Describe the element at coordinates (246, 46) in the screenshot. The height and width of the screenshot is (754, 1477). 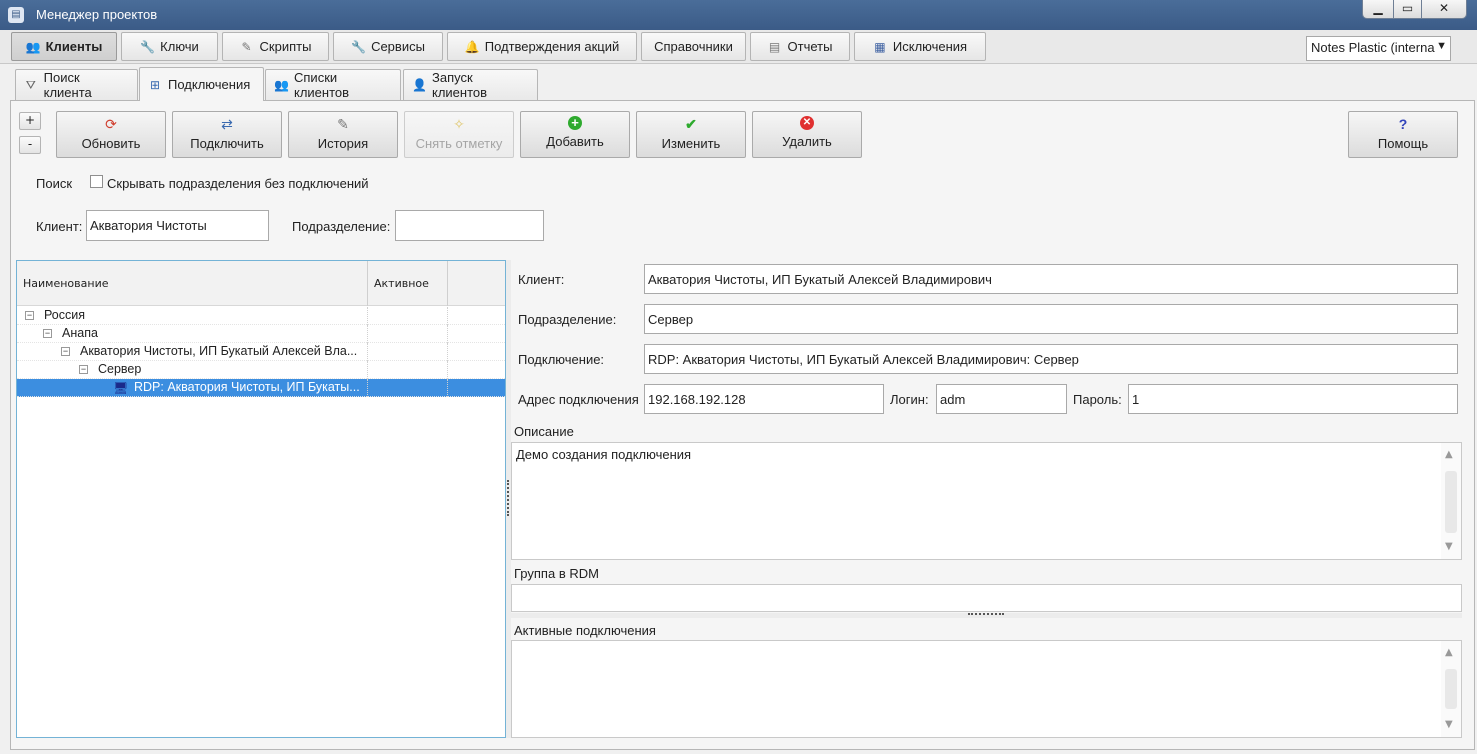
I see `script-icon: ✎` at that location.